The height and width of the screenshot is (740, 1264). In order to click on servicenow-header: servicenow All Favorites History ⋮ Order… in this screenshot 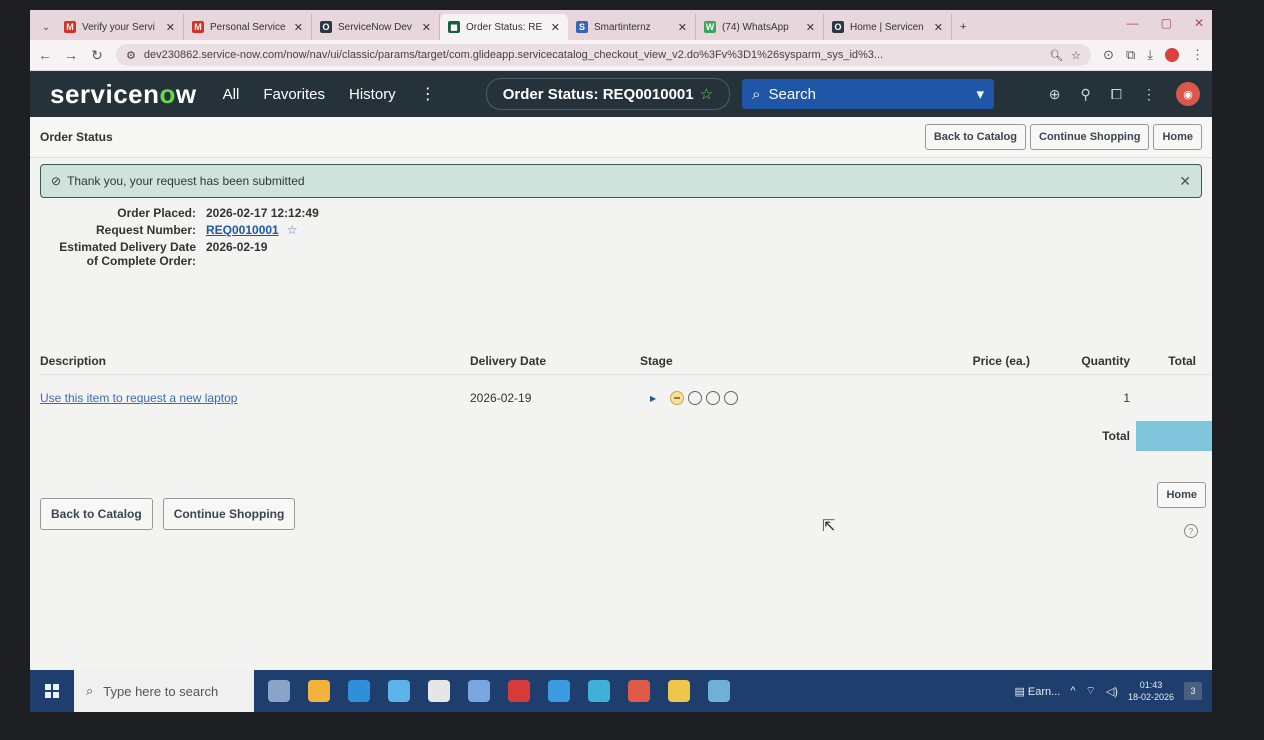, I will do `click(621, 94)`.